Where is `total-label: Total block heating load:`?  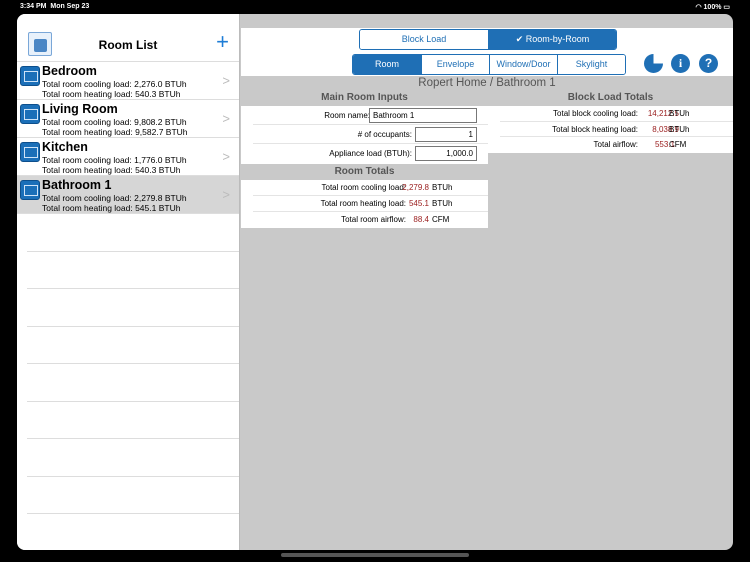 total-label: Total block heating load: is located at coordinates (595, 129).